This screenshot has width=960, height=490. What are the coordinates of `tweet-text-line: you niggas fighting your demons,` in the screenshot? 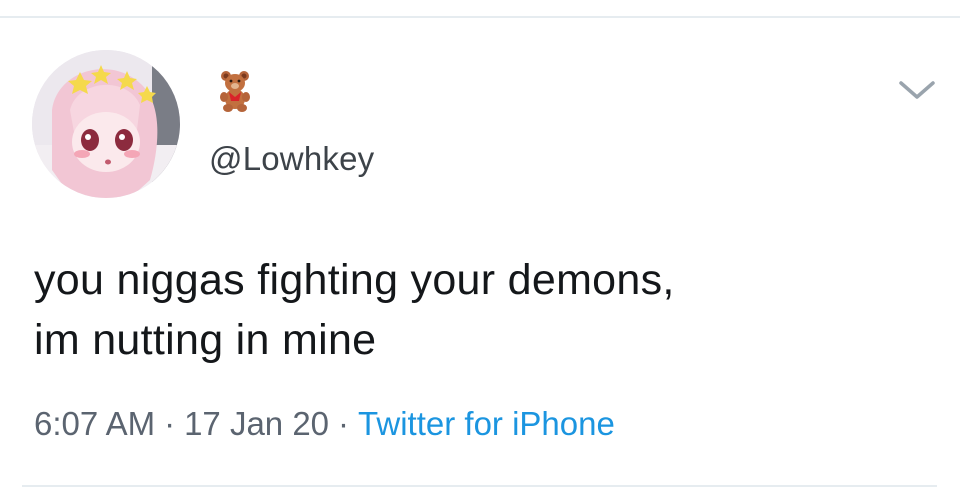 It's located at (354, 280).